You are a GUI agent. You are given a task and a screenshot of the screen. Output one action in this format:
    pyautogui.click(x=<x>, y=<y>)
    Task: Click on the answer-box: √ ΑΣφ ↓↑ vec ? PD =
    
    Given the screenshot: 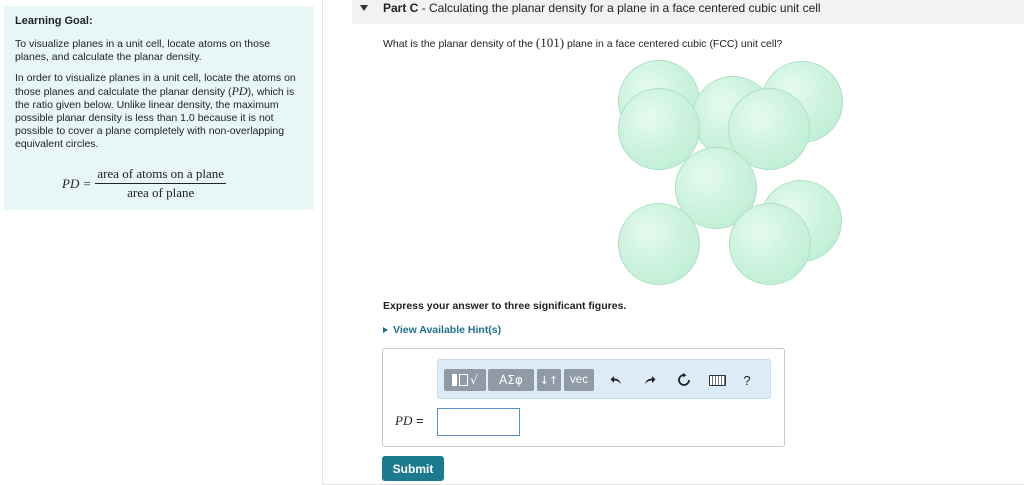 What is the action you would take?
    pyautogui.click(x=583, y=397)
    